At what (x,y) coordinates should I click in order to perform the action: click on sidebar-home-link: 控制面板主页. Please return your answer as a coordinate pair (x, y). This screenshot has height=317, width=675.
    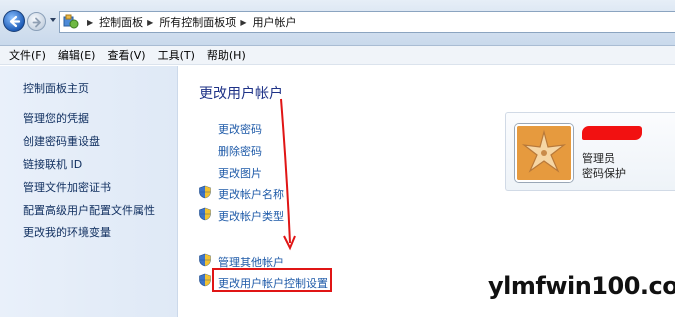
    Looking at the image, I should click on (56, 88).